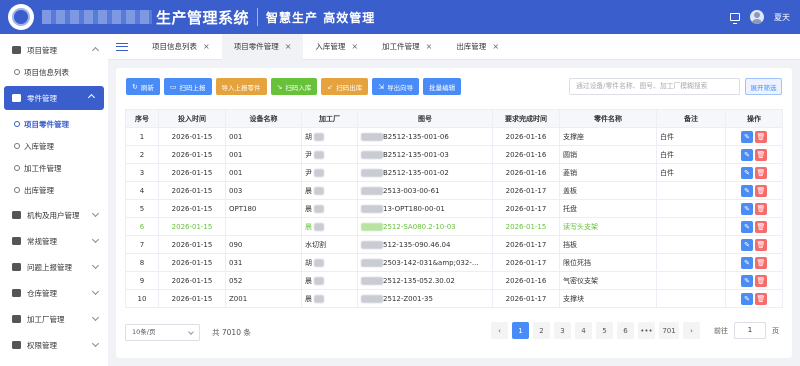 This screenshot has width=800, height=366. I want to click on sidebar-group-general: 常规管理, so click(54, 241).